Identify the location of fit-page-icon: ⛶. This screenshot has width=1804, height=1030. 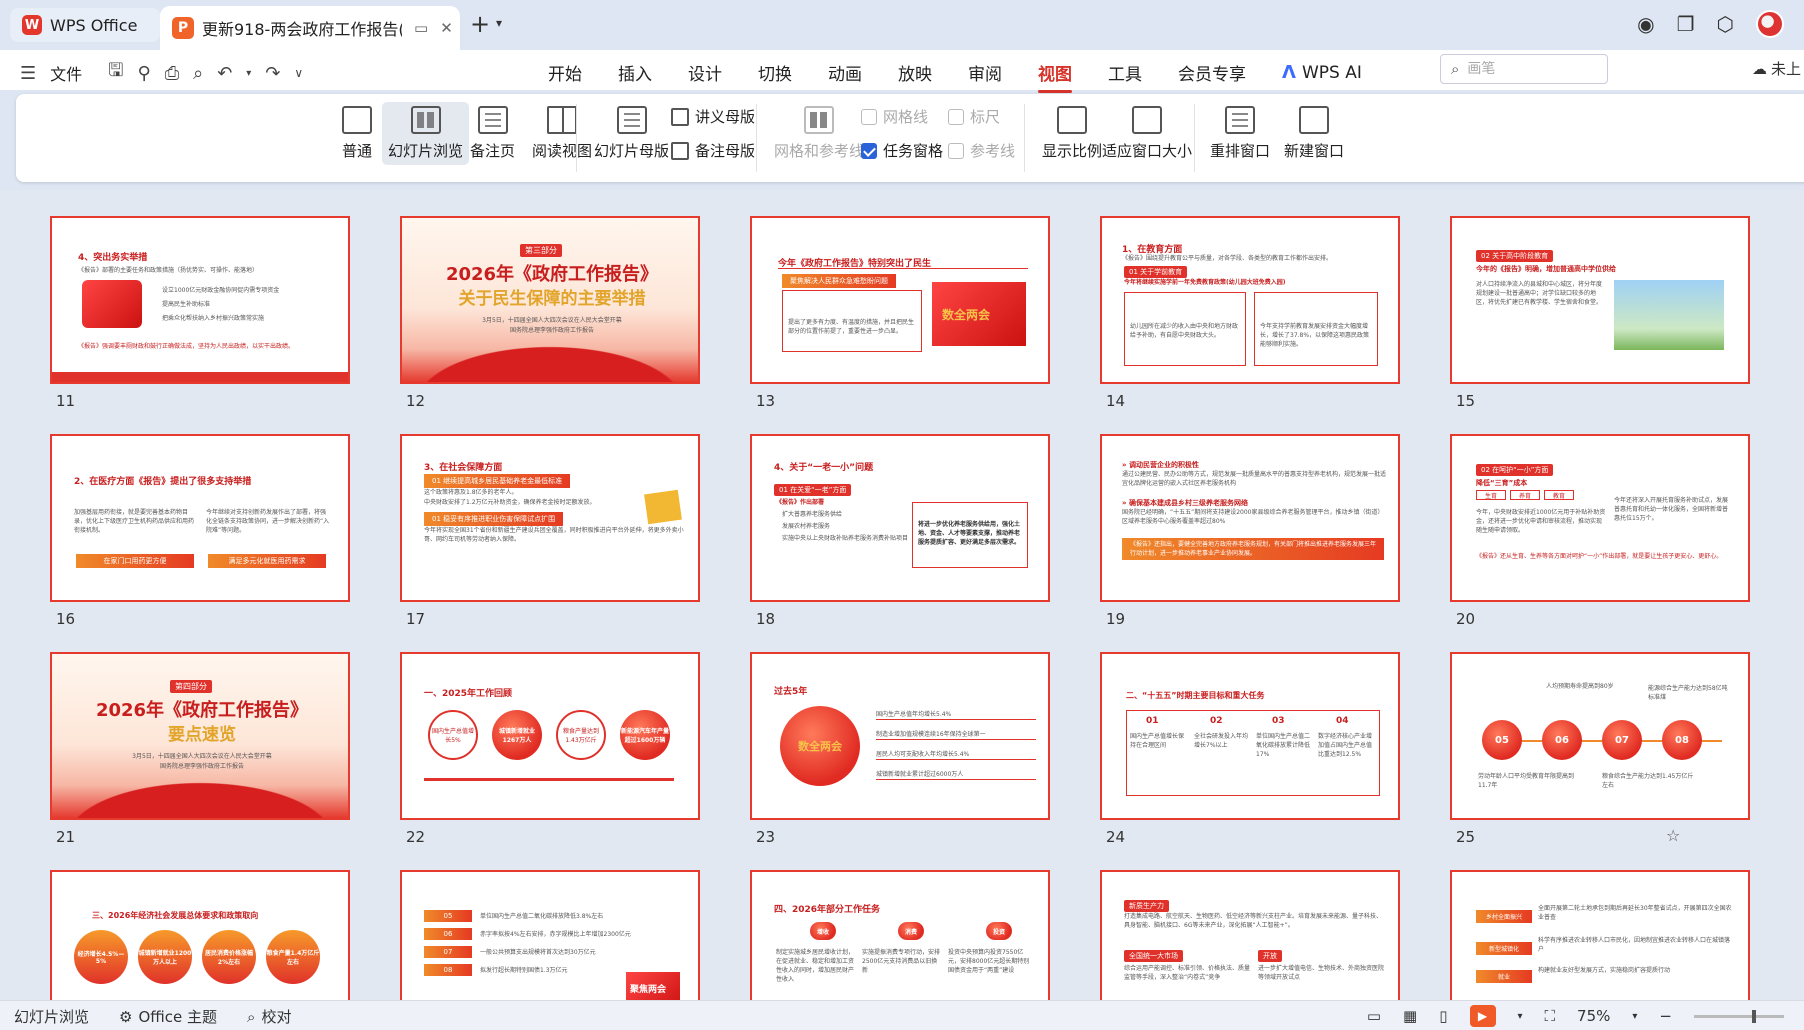
(1550, 1016).